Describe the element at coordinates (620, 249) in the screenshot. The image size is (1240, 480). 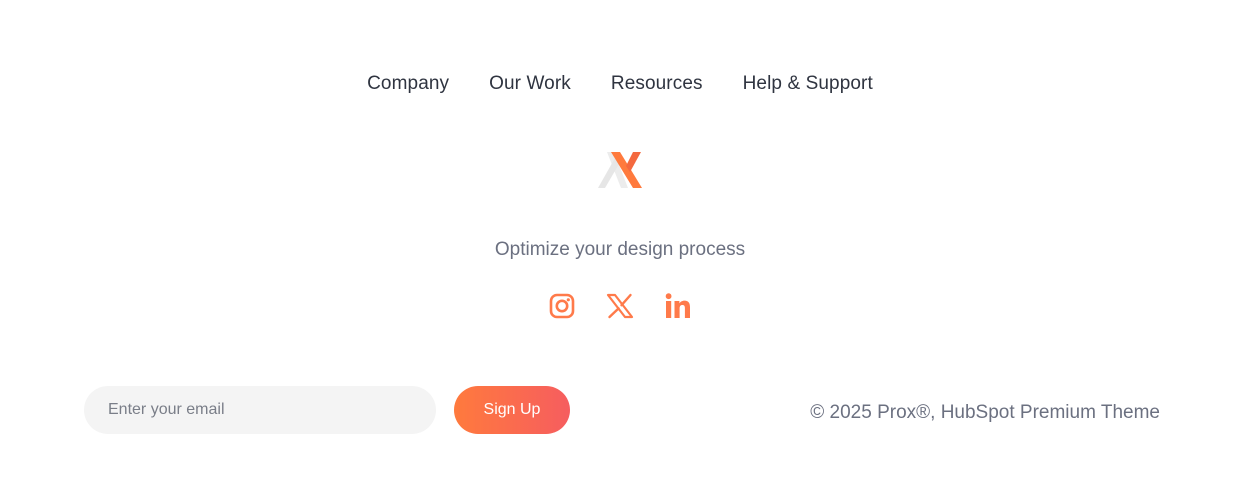
I see `tagline: Optimize your design process` at that location.